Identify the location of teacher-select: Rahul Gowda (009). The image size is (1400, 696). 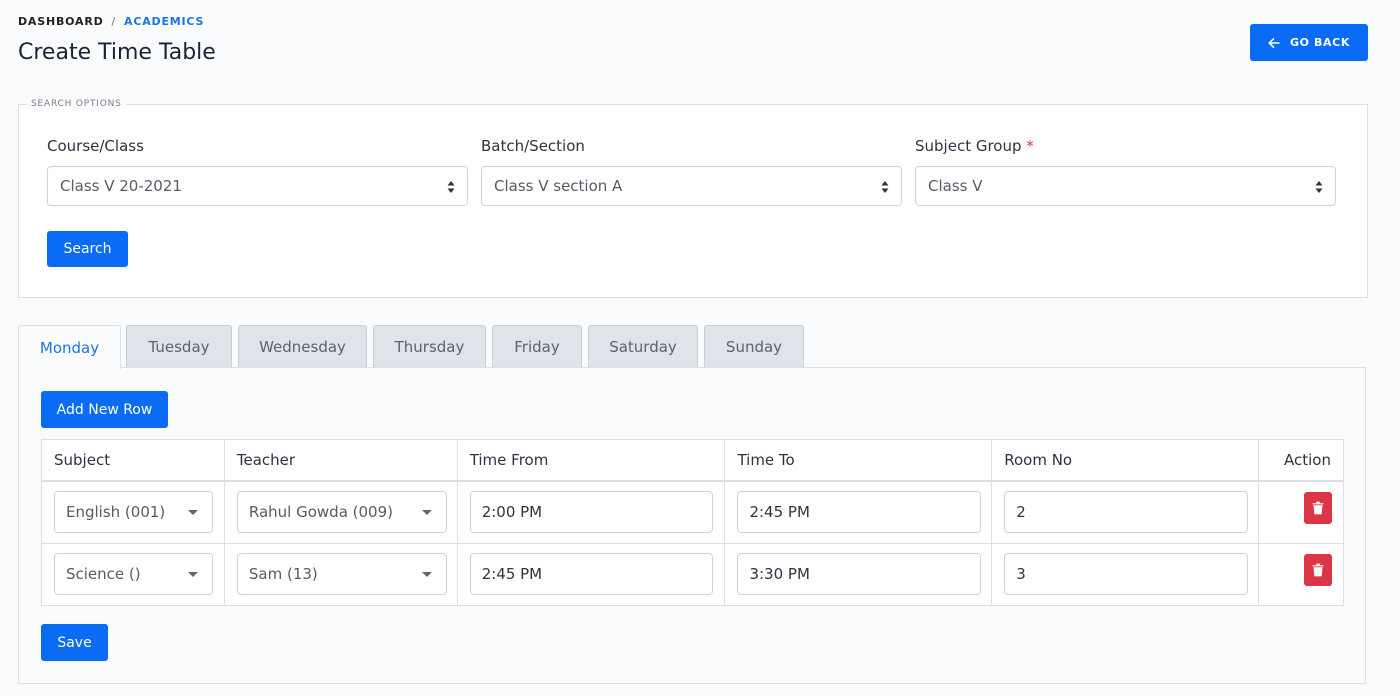
(341, 511).